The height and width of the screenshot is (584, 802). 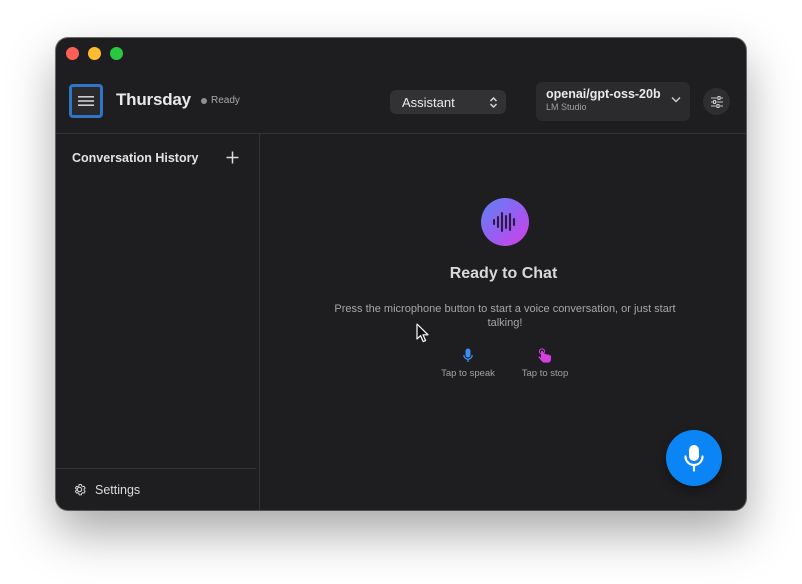 I want to click on empty-state-title: Ready to Chat, so click(x=503, y=273).